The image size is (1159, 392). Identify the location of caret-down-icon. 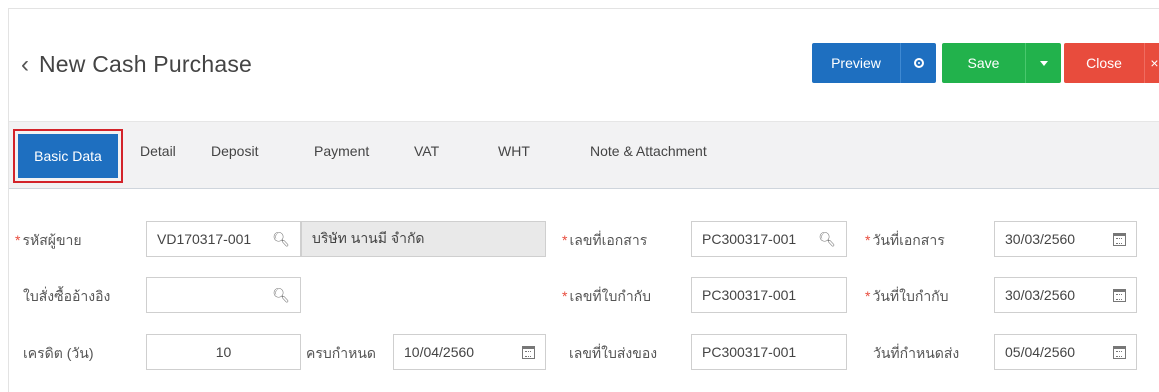
(1043, 63).